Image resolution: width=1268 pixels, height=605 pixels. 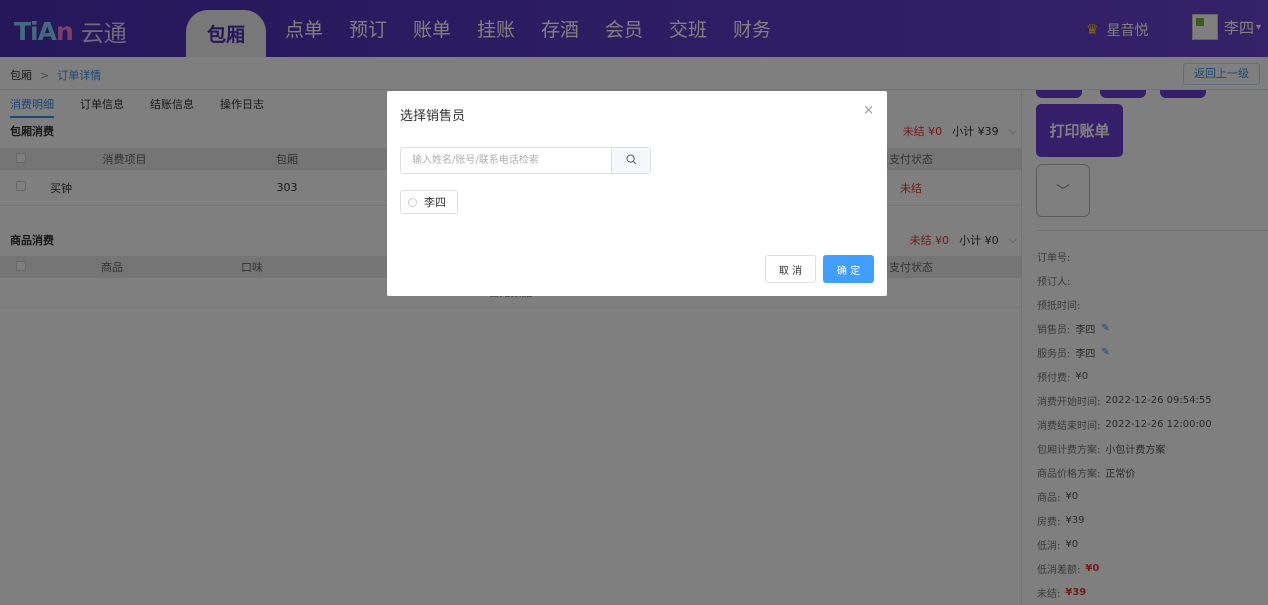 I want to click on search-button, so click(x=630, y=160).